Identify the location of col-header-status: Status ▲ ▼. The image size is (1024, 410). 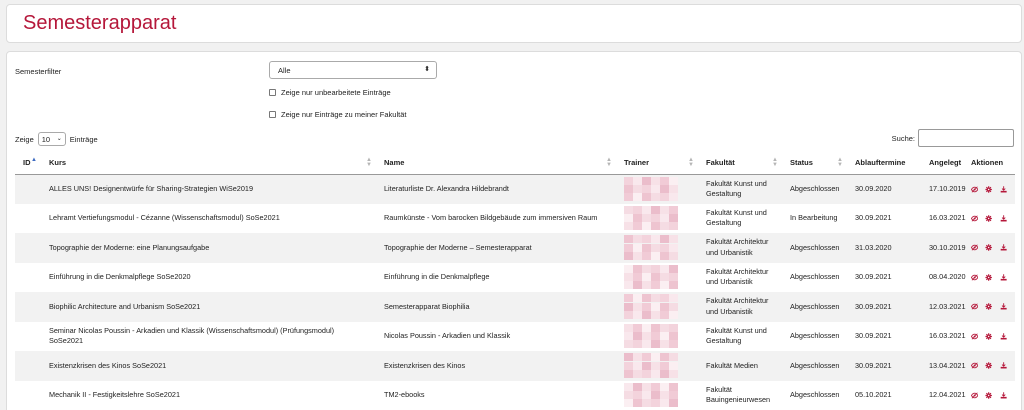
(814, 163).